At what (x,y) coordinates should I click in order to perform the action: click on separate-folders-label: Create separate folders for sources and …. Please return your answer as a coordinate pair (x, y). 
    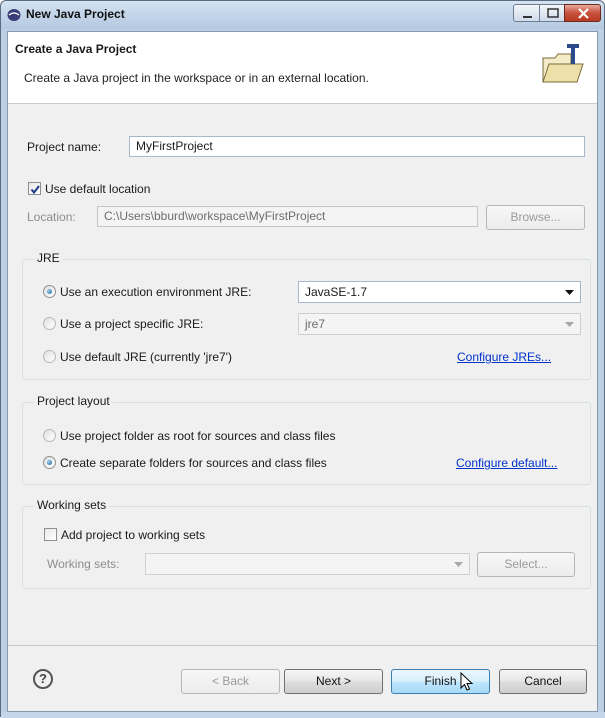
    Looking at the image, I should click on (193, 463).